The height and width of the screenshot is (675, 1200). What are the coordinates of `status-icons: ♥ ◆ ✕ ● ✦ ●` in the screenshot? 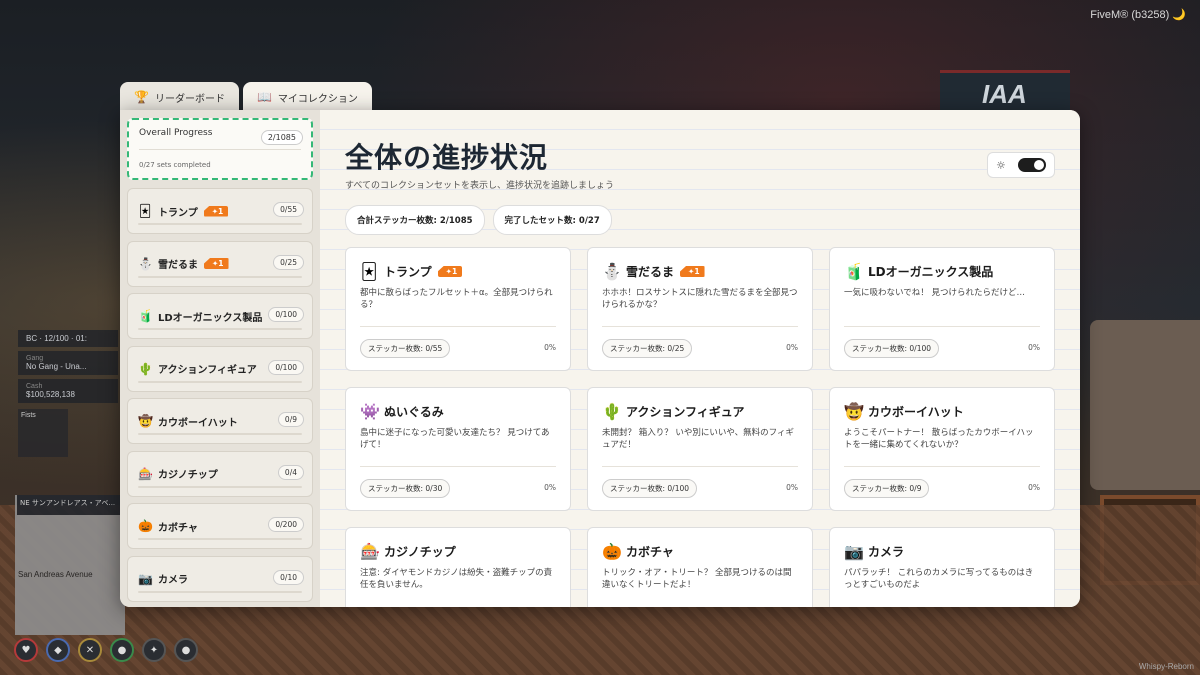 It's located at (106, 650).